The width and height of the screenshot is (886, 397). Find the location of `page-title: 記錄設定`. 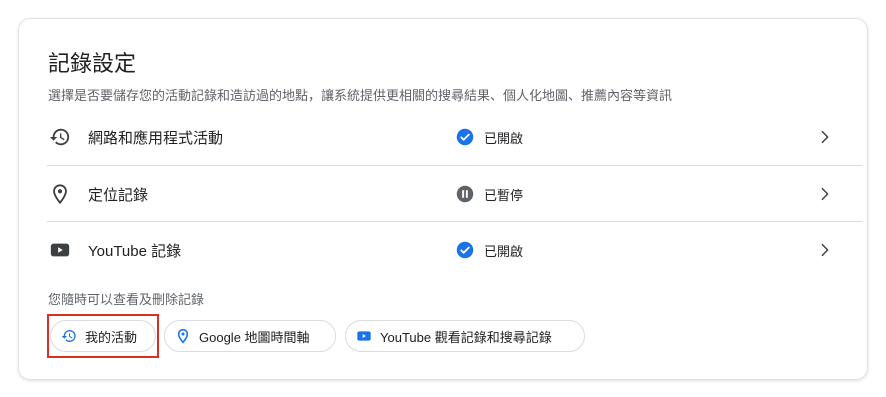

page-title: 記錄設定 is located at coordinates (92, 63).